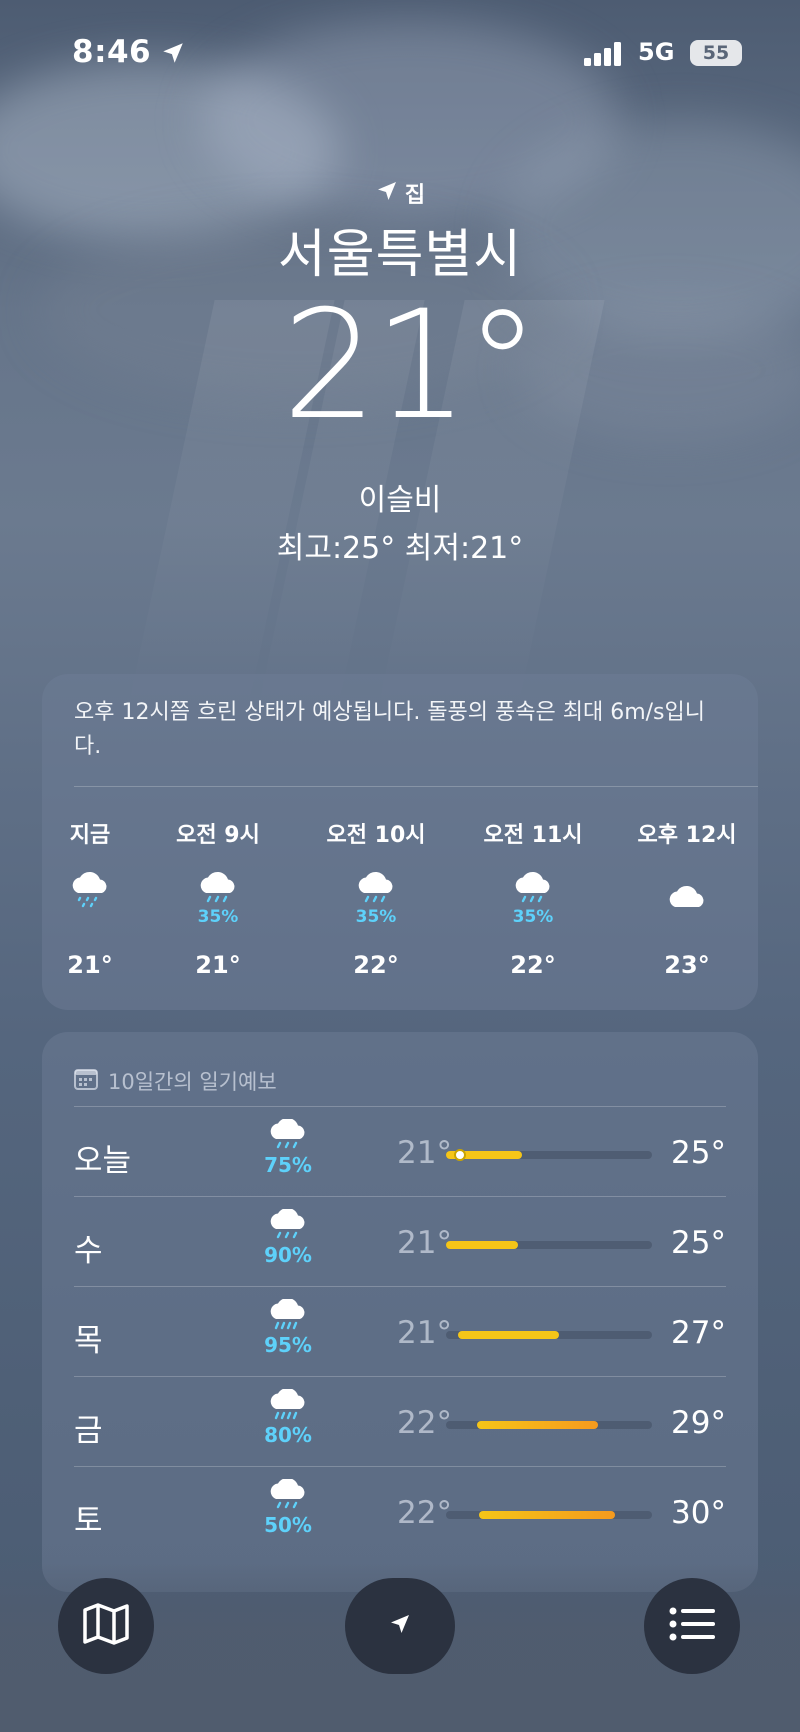 The height and width of the screenshot is (1732, 800). Describe the element at coordinates (716, 53) in the screenshot. I see `battery-indicator: 55` at that location.